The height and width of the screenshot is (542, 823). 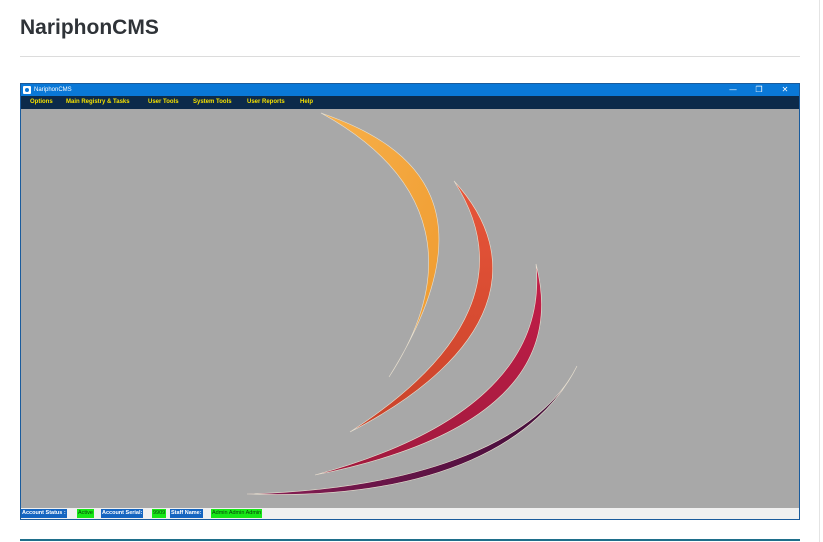 What do you see at coordinates (163, 102) in the screenshot?
I see `menu-user-tools: User Tools` at bounding box center [163, 102].